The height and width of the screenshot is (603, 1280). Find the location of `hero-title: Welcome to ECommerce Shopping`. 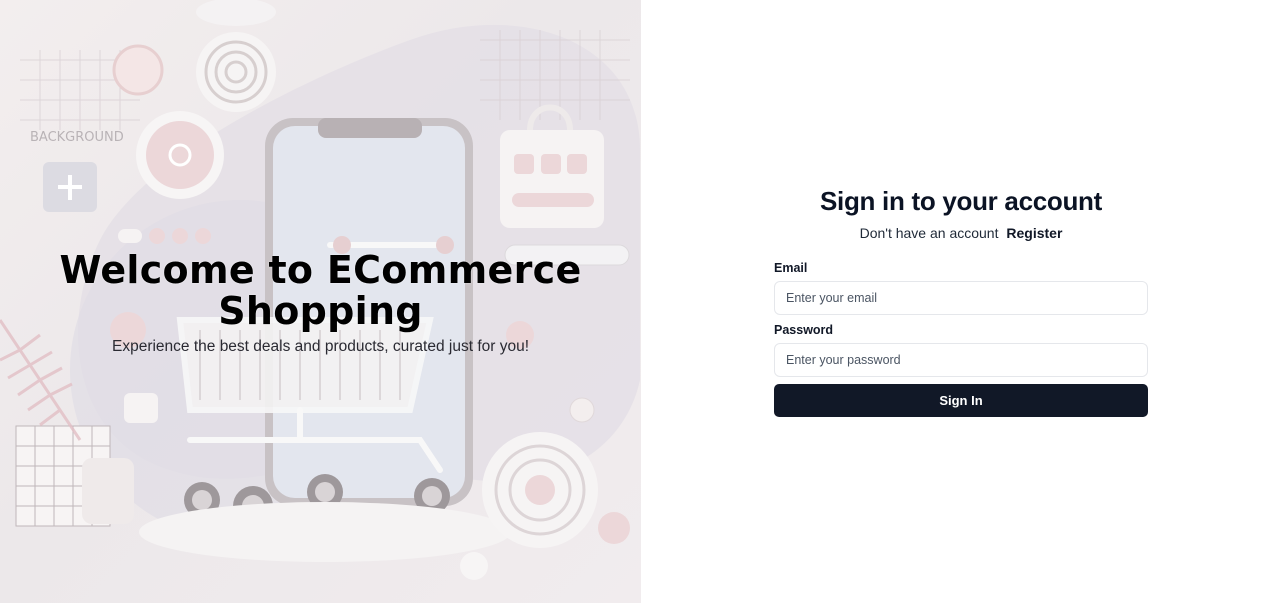

hero-title: Welcome to ECommerce Shopping is located at coordinates (320, 291).